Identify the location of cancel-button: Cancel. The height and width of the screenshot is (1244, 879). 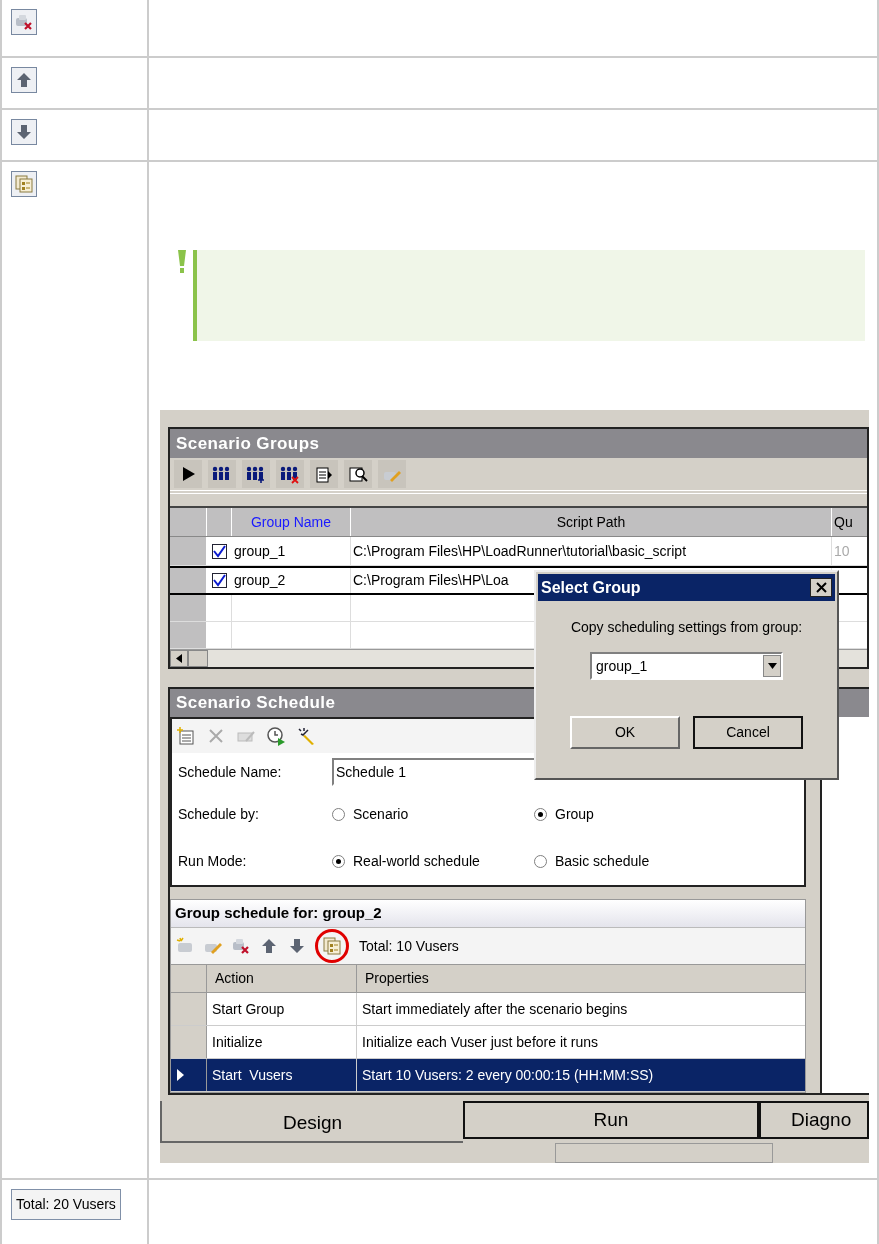
(748, 732).